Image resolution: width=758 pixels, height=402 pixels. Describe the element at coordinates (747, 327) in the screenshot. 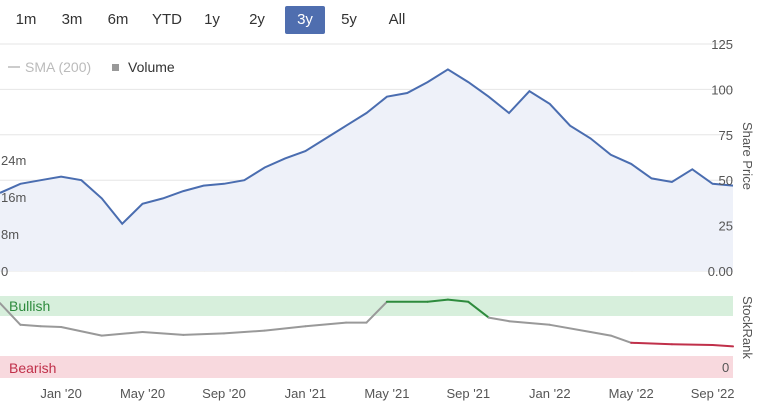

I see `stockrank-axis-title: StockRank` at that location.